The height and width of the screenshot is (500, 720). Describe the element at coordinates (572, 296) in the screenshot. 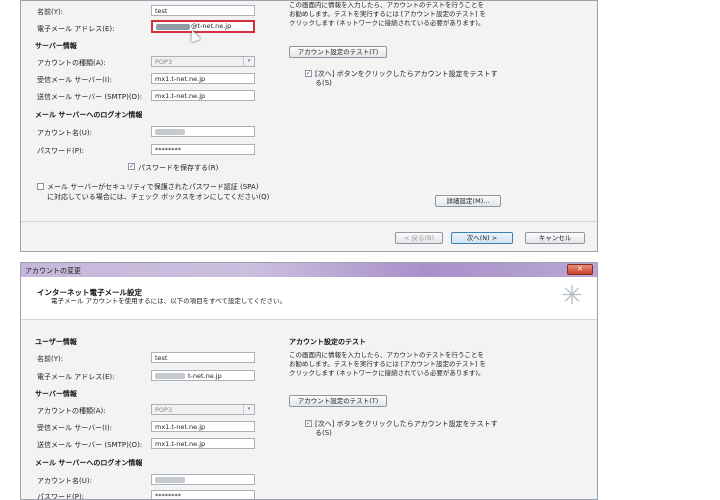

I see `wizard-icon: ✳` at that location.